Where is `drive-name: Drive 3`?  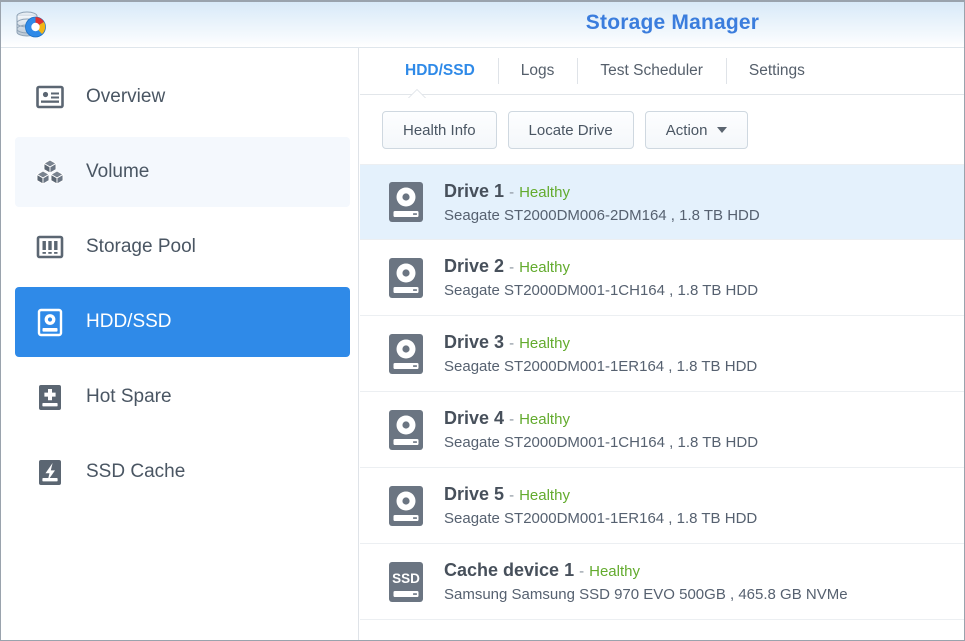
drive-name: Drive 3 is located at coordinates (474, 342).